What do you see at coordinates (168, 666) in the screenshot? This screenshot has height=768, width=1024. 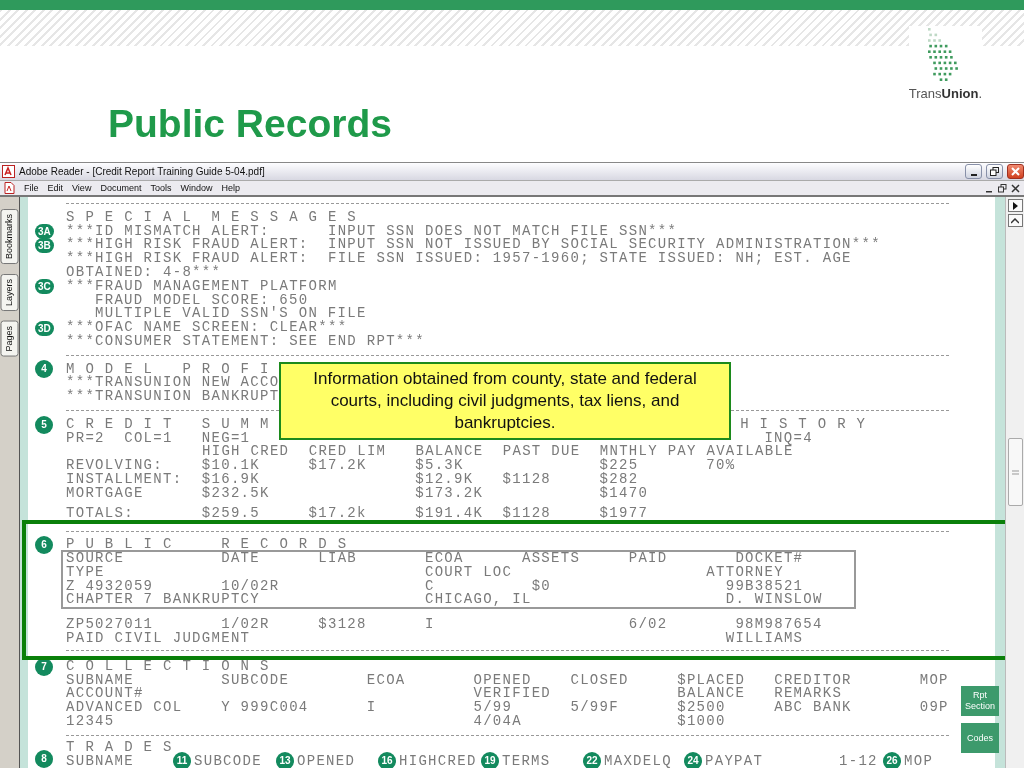 I see `section-heading: C O L L E C T I O N S` at bounding box center [168, 666].